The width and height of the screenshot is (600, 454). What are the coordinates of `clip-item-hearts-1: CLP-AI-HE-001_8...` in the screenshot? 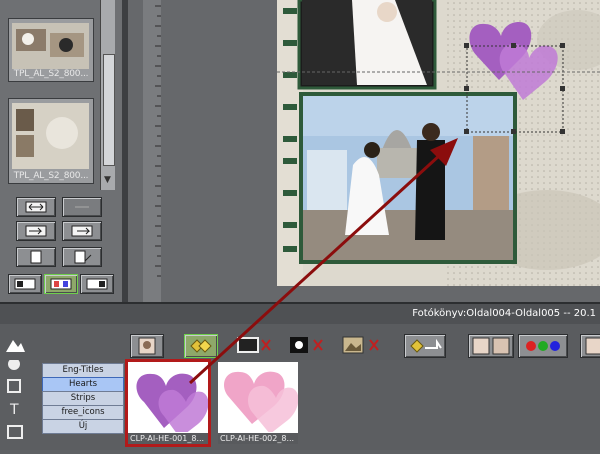 It's located at (168, 403).